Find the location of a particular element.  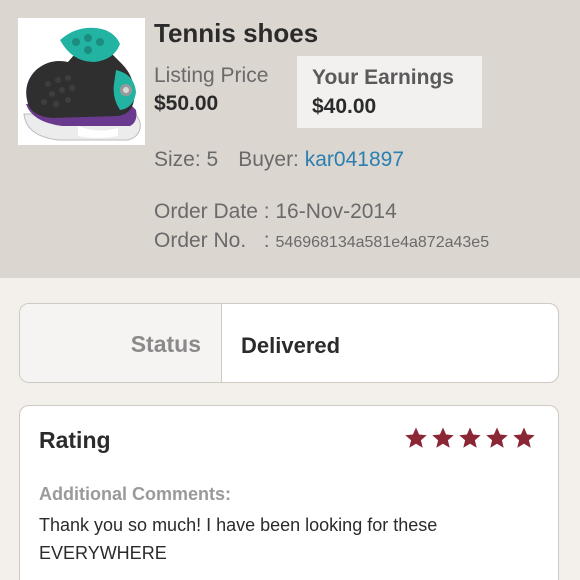

product-title: Tennis shoes is located at coordinates (236, 33).